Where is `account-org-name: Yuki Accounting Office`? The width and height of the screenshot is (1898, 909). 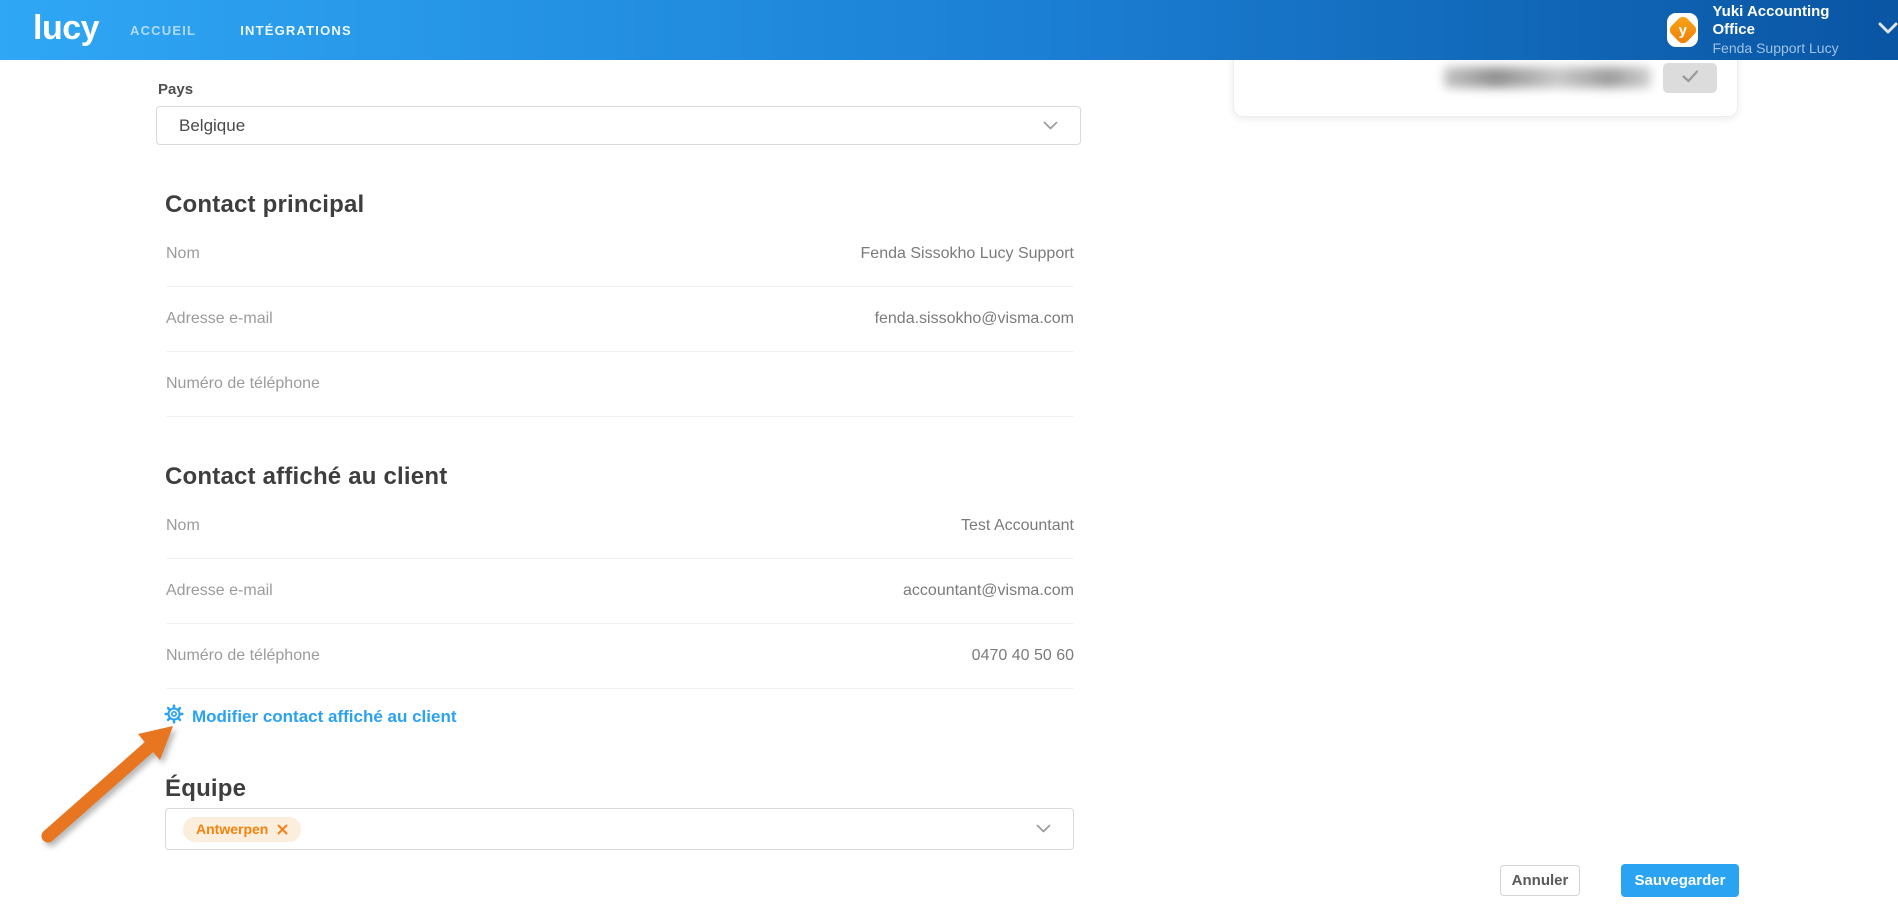 account-org-name: Yuki Accounting Office is located at coordinates (1771, 20).